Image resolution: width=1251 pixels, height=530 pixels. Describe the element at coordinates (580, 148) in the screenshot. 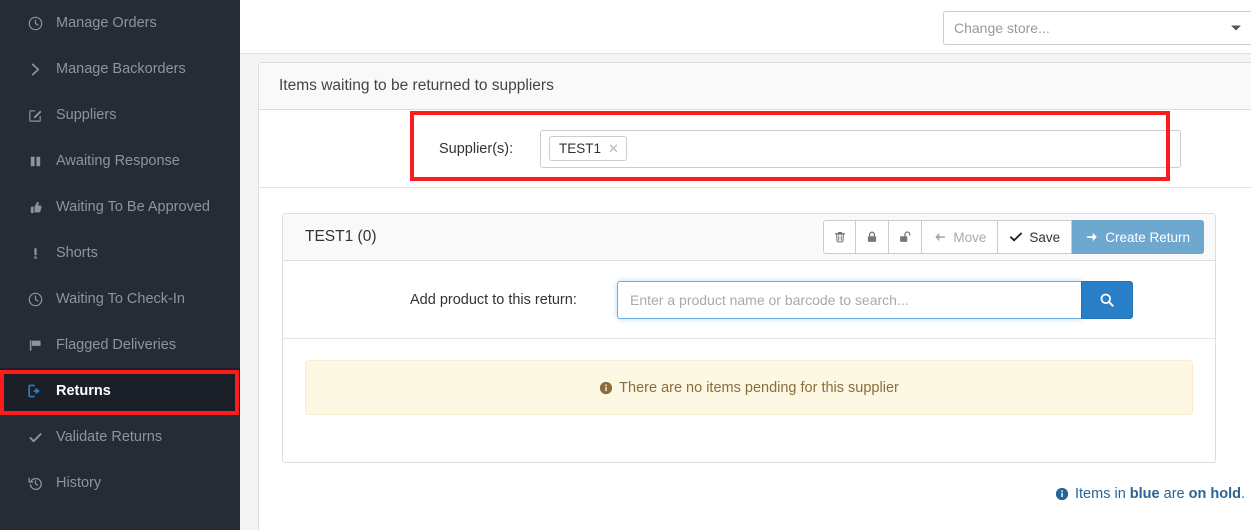

I see `supplier-tag-label: TEST1` at that location.